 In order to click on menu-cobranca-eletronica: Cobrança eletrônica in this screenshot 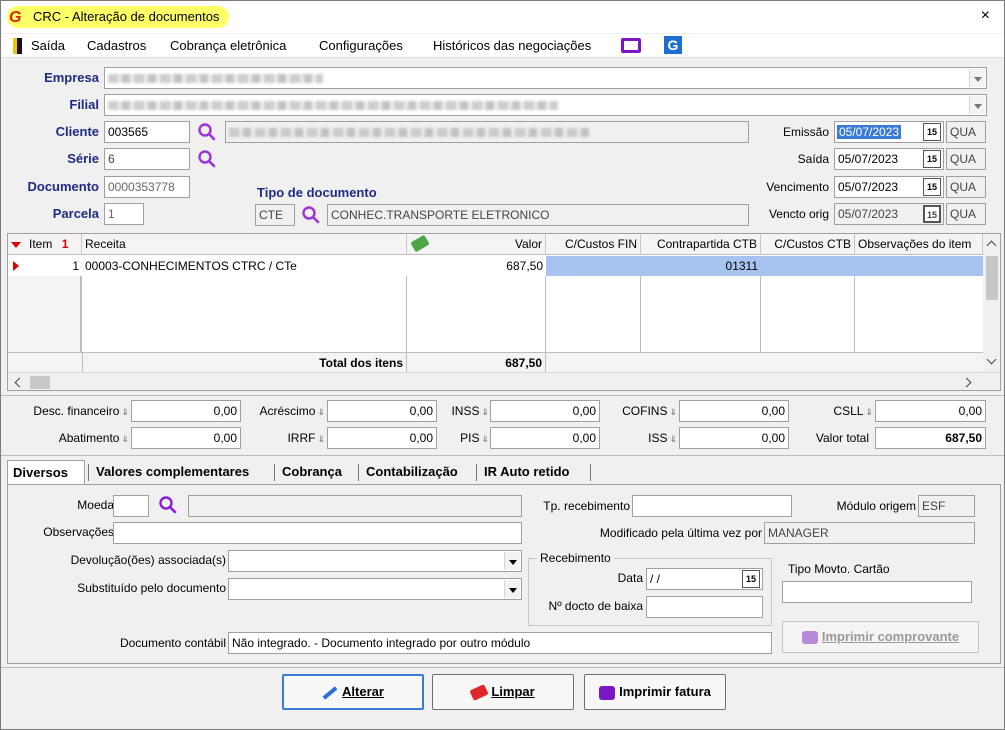, I will do `click(228, 46)`.